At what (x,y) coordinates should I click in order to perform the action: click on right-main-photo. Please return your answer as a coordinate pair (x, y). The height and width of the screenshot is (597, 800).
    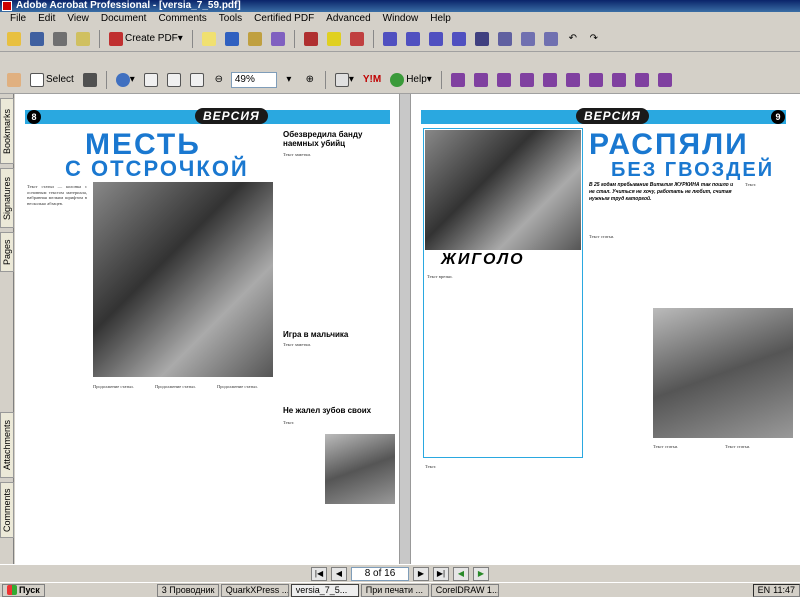
    Looking at the image, I should click on (723, 373).